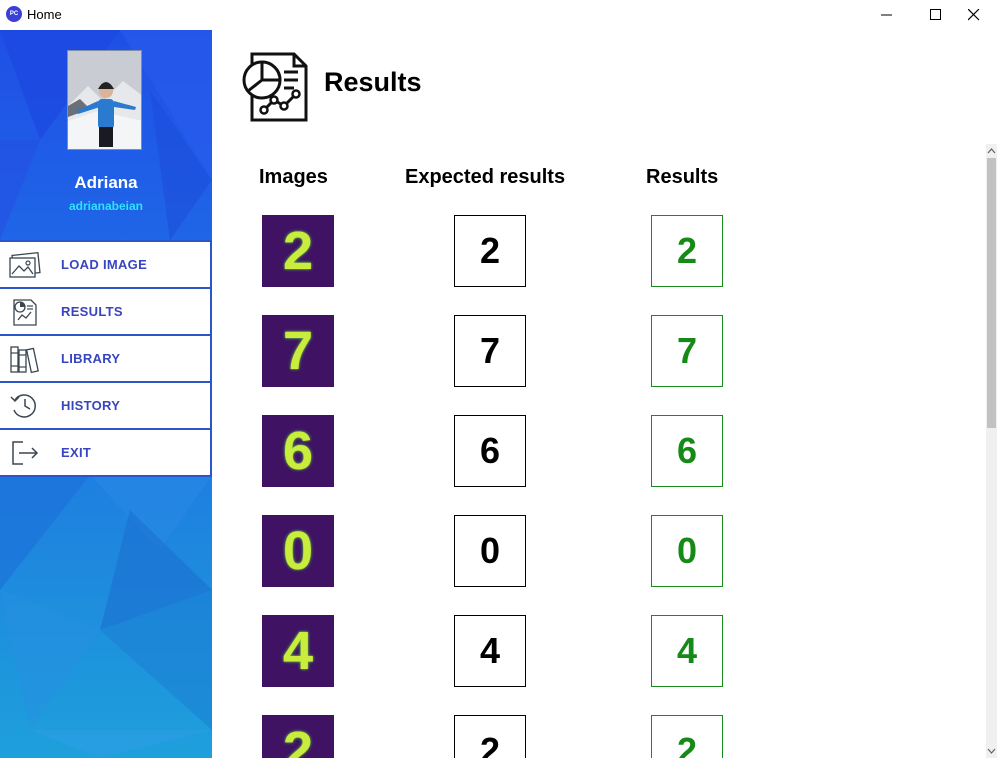 The image size is (997, 758). Describe the element at coordinates (682, 177) in the screenshot. I see `column-header-results: Results` at that location.